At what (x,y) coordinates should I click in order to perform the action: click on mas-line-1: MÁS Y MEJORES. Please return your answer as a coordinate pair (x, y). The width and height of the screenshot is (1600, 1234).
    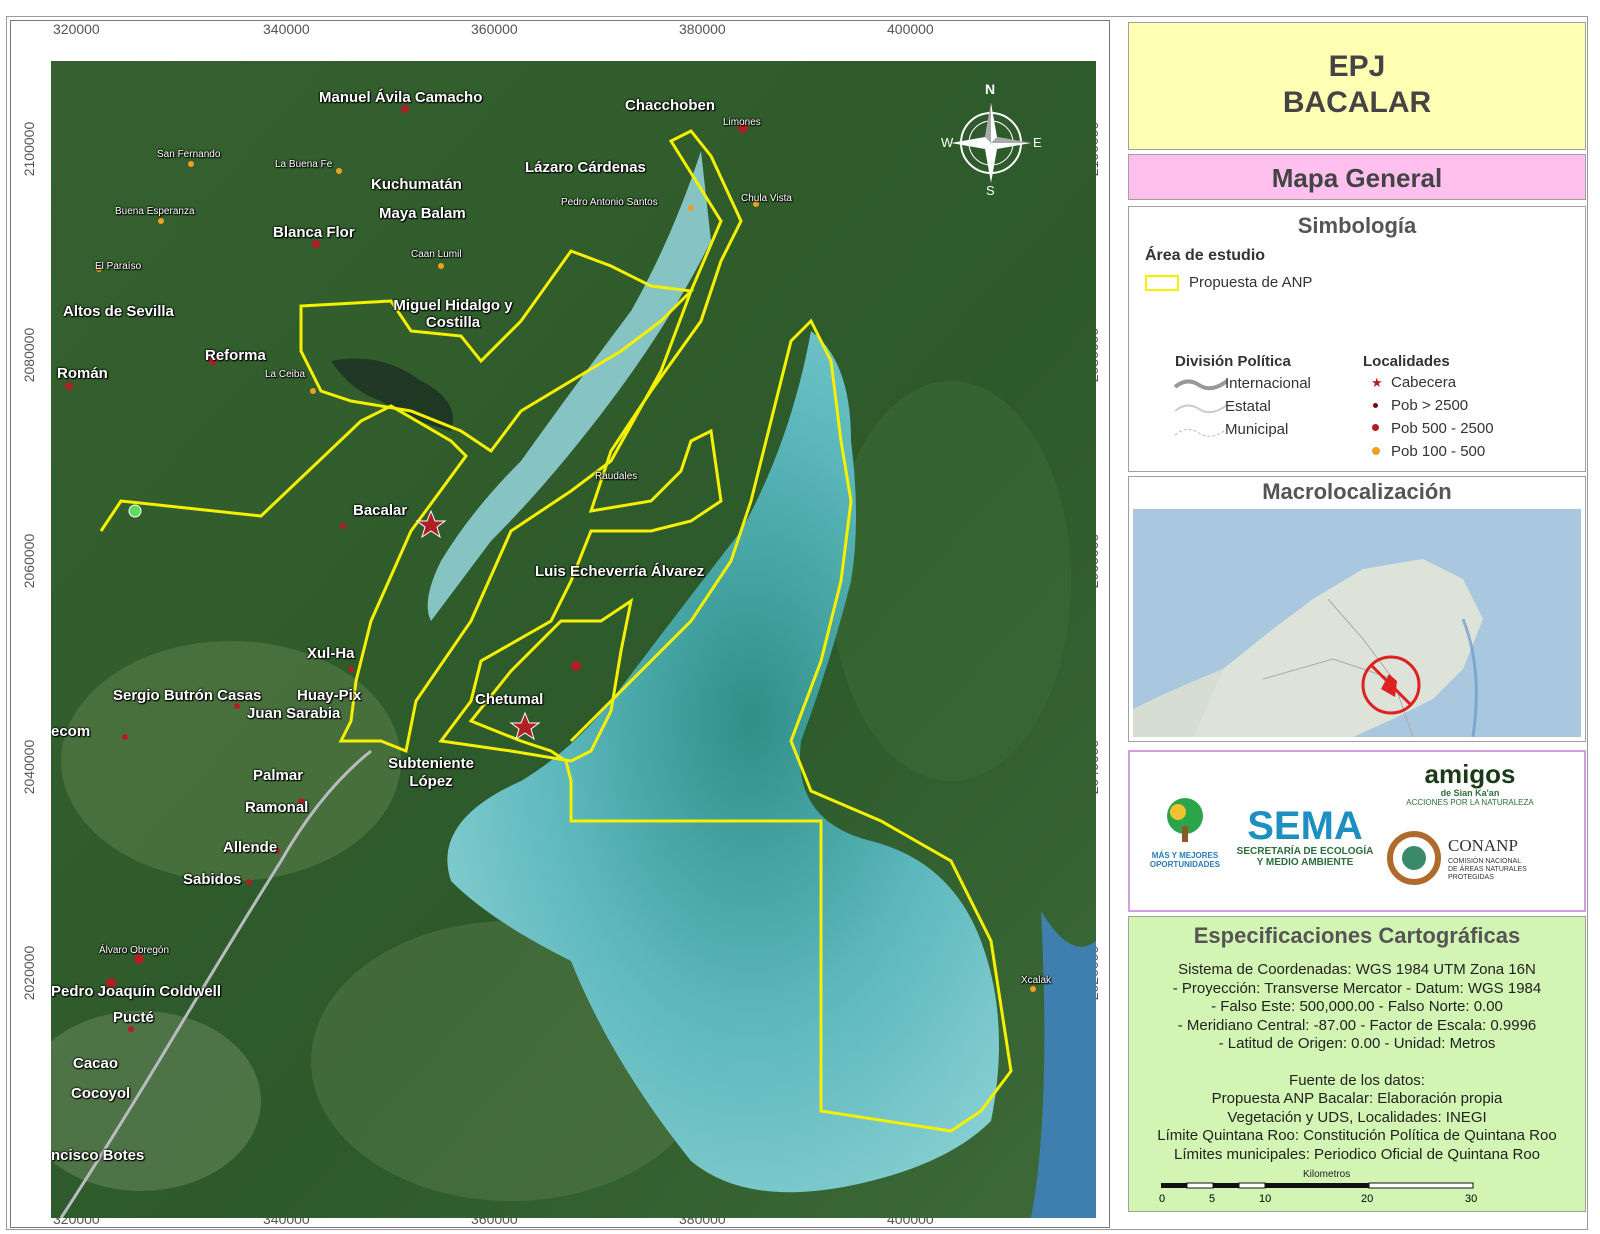
    Looking at the image, I should click on (1185, 855).